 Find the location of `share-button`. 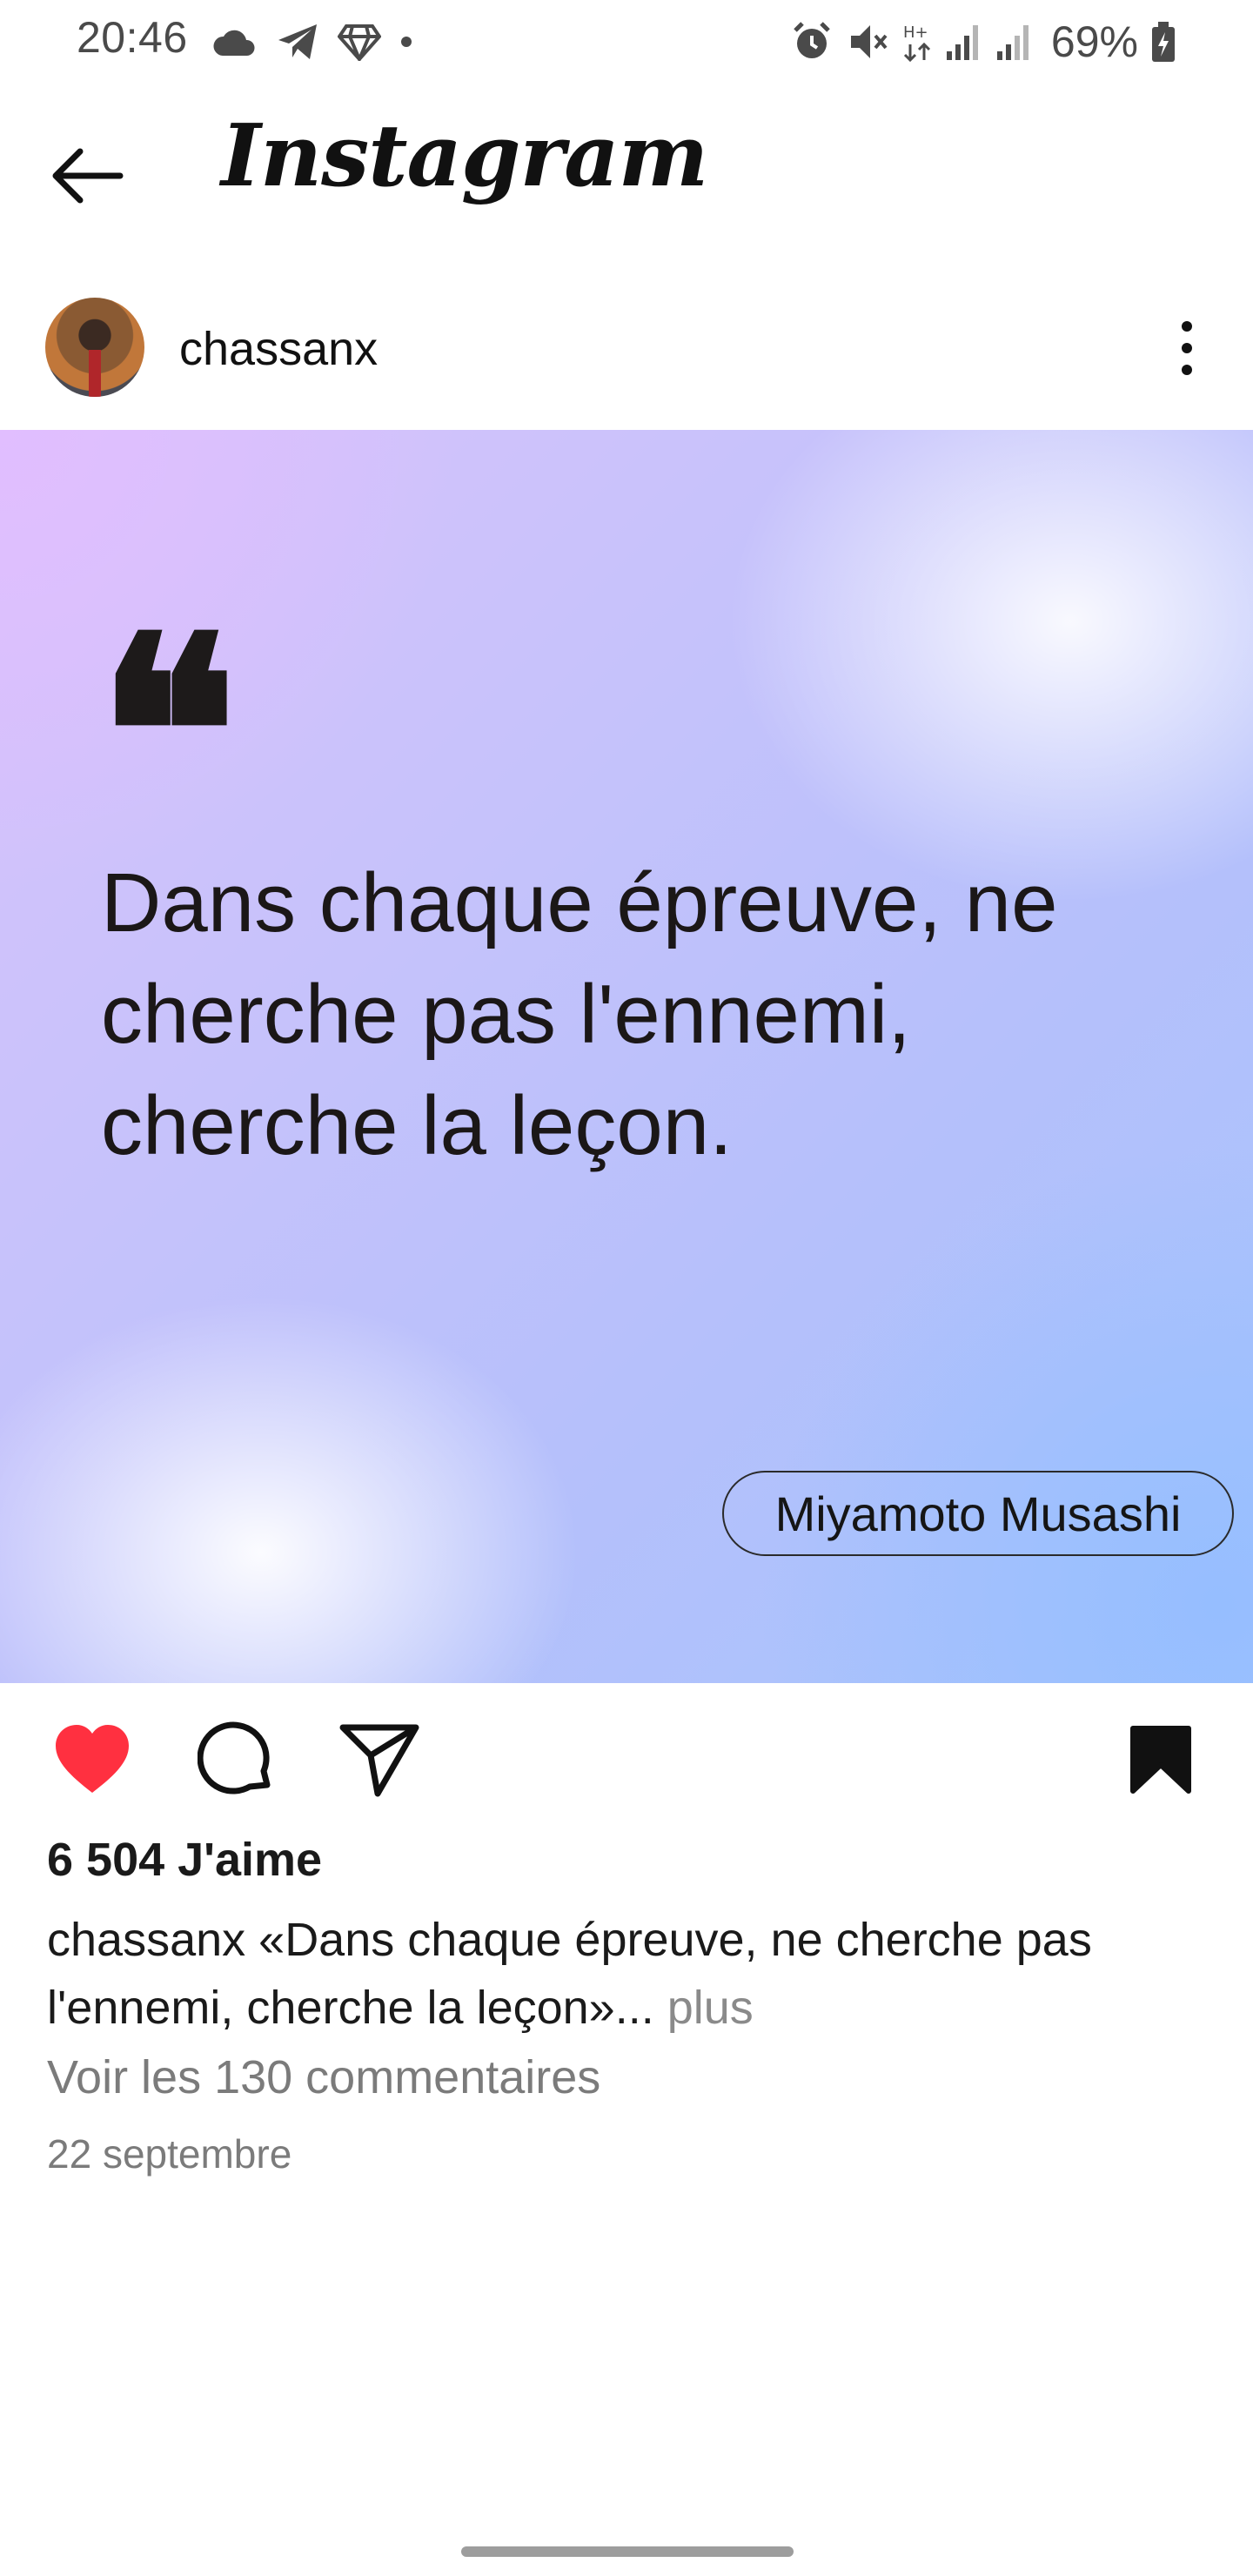

share-button is located at coordinates (379, 1760).